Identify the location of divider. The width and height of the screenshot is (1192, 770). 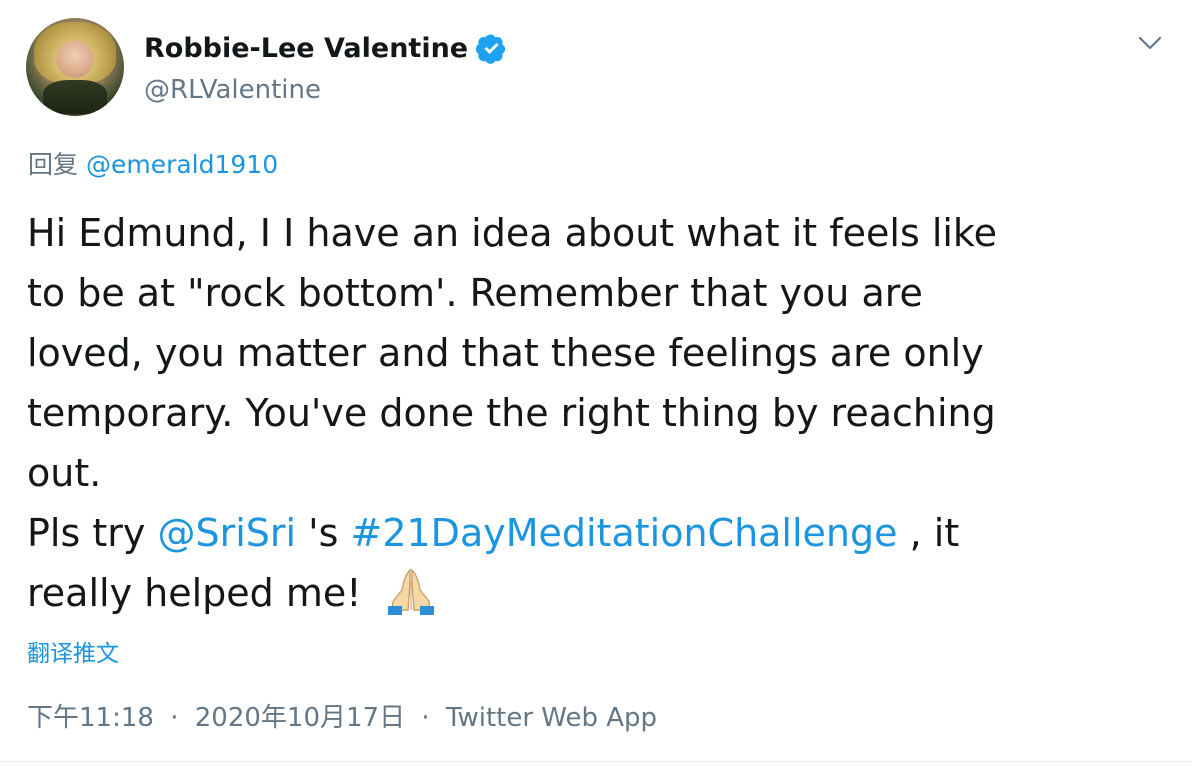
(596, 761).